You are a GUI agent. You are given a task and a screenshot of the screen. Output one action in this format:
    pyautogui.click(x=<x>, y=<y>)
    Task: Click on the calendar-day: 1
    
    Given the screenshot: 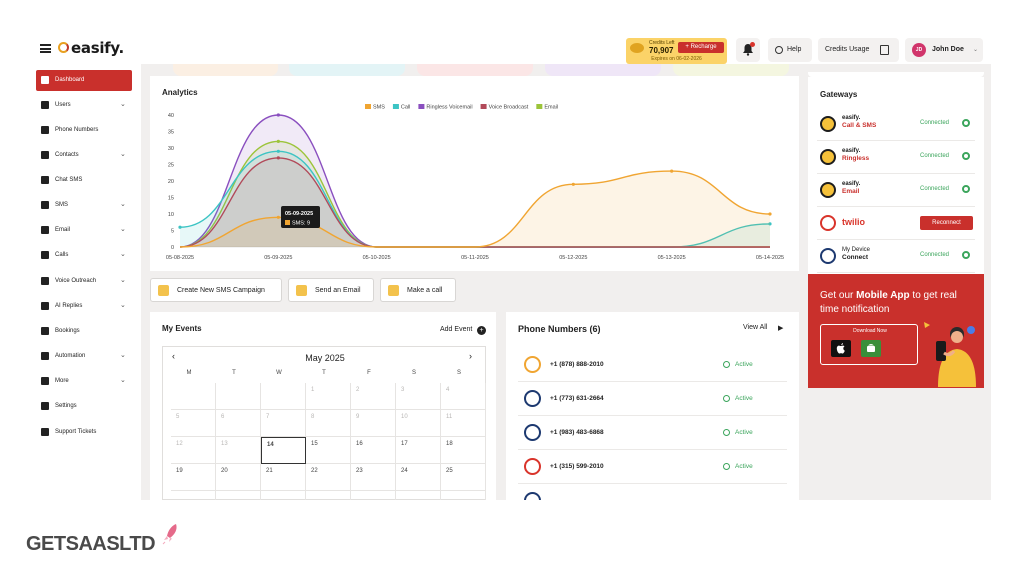 What is the action you would take?
    pyautogui.click(x=328, y=396)
    